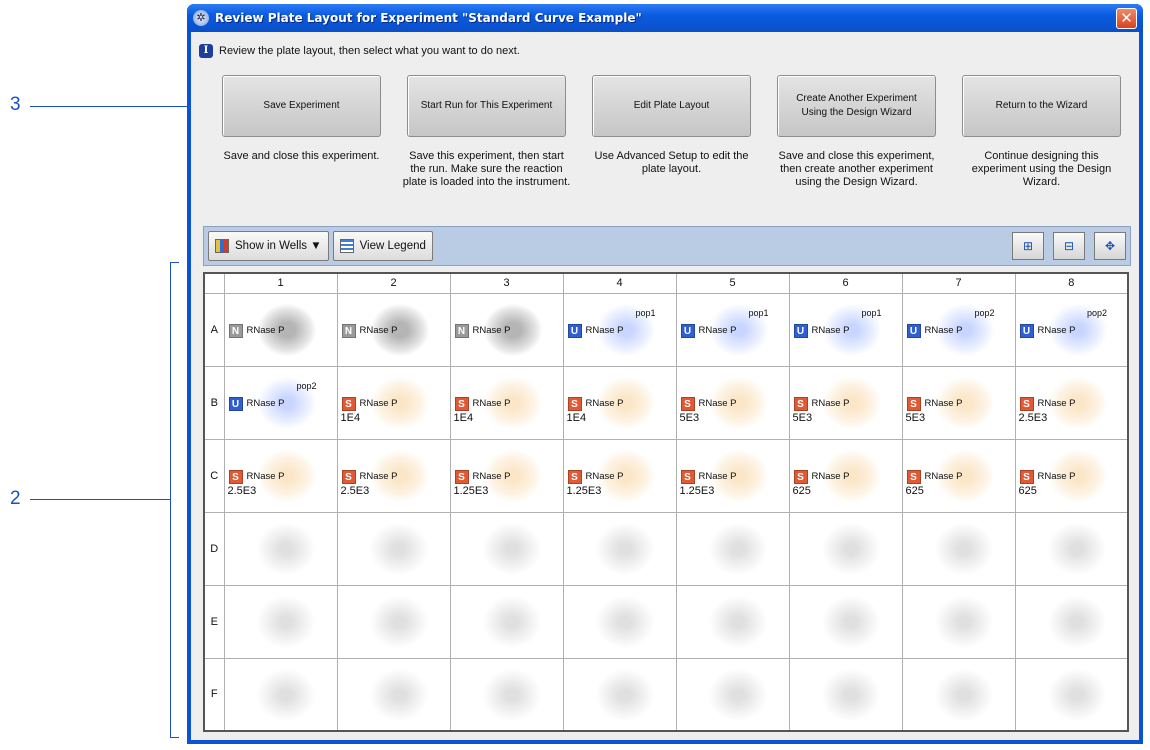 The height and width of the screenshot is (750, 1150). Describe the element at coordinates (1071, 283) in the screenshot. I see `column-header: 8` at that location.